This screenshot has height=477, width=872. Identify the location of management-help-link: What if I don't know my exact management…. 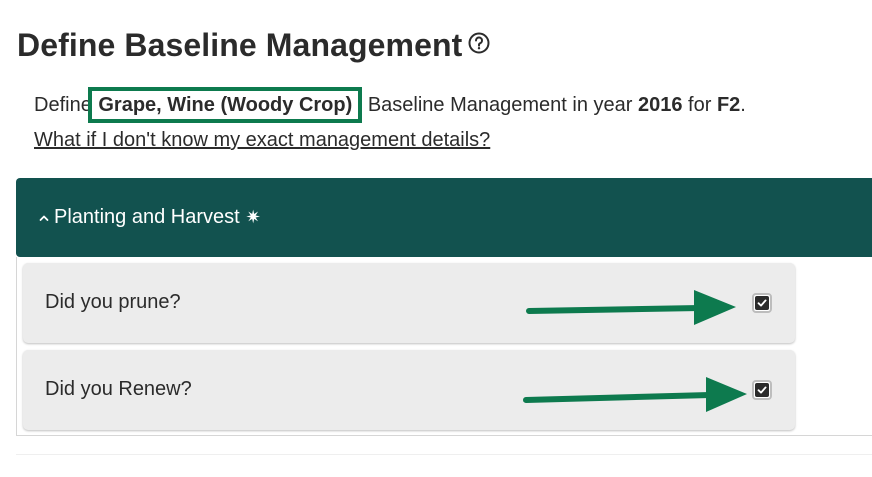
(262, 140).